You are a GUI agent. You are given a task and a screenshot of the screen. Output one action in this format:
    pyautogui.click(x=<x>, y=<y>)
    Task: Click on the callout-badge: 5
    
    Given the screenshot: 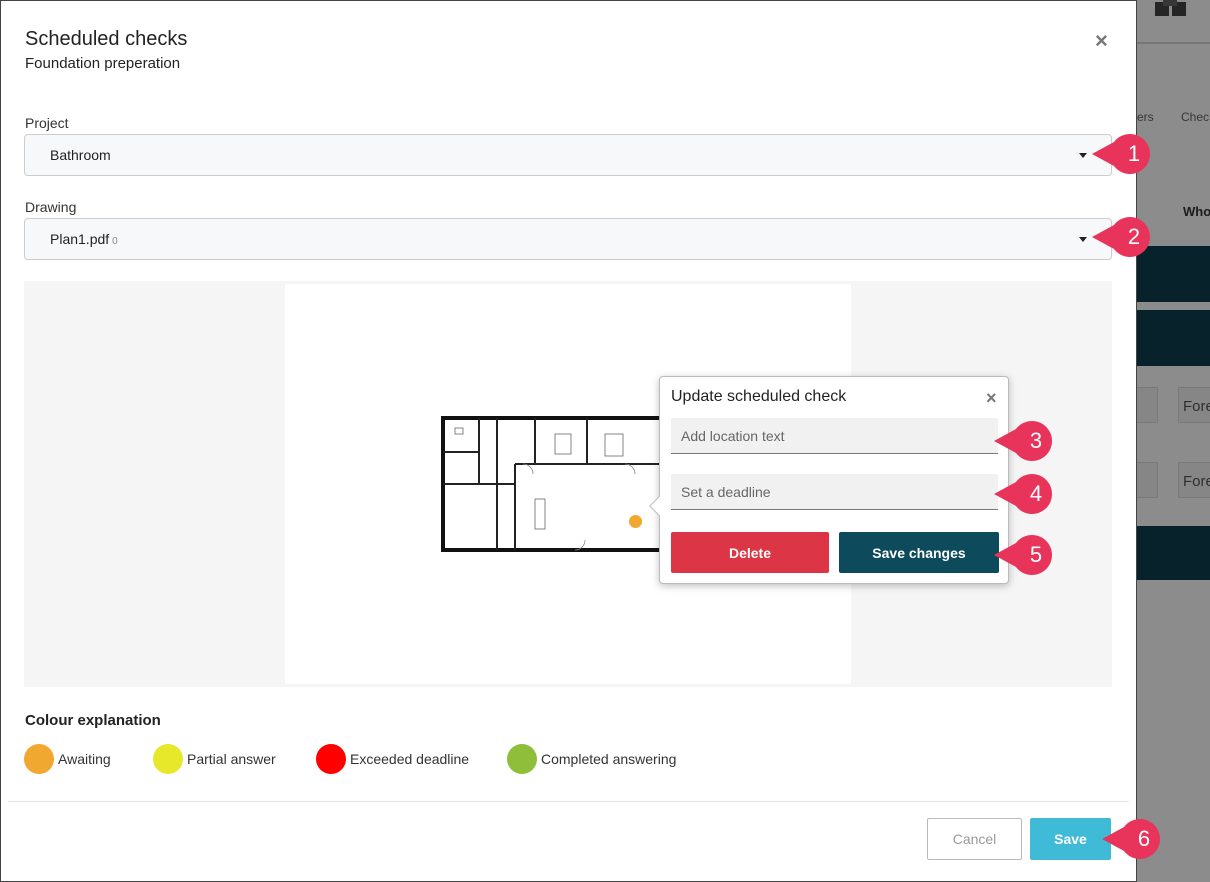 What is the action you would take?
    pyautogui.click(x=1025, y=555)
    